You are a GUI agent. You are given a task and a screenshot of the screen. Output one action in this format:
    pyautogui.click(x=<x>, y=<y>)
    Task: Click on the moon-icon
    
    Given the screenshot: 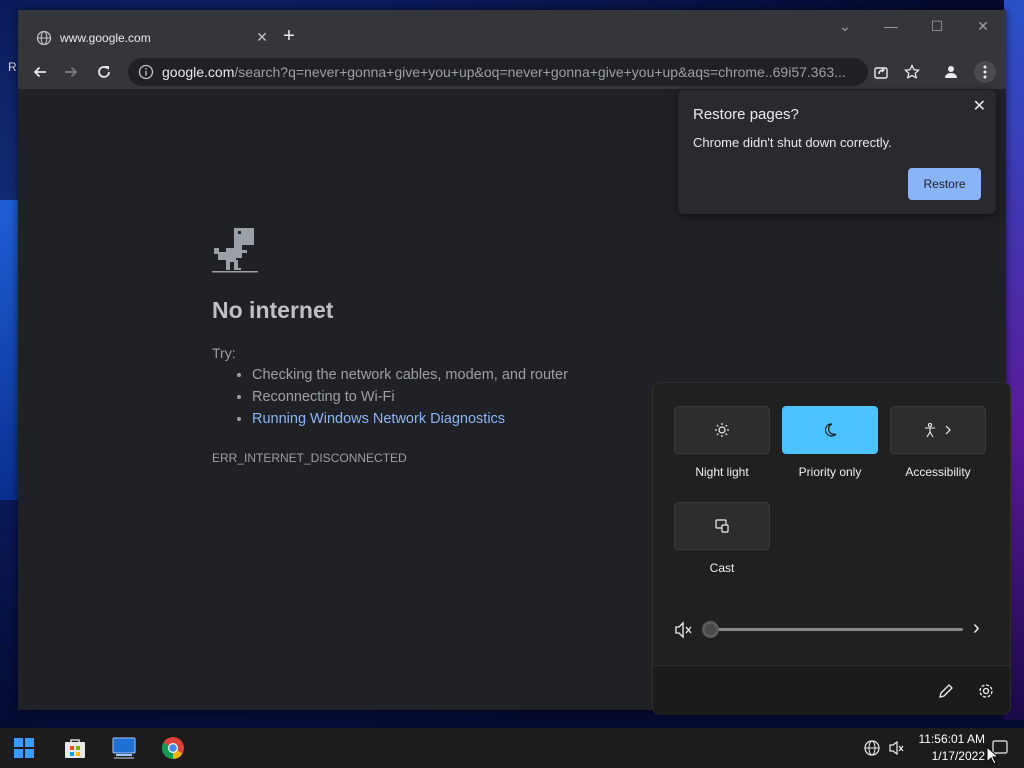 What is the action you would take?
    pyautogui.click(x=830, y=430)
    